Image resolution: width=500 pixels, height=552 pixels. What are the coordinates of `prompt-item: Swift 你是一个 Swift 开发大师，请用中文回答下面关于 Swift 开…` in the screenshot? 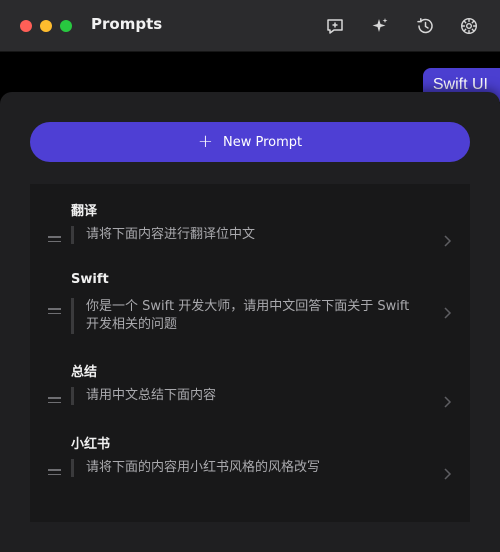 It's located at (250, 312).